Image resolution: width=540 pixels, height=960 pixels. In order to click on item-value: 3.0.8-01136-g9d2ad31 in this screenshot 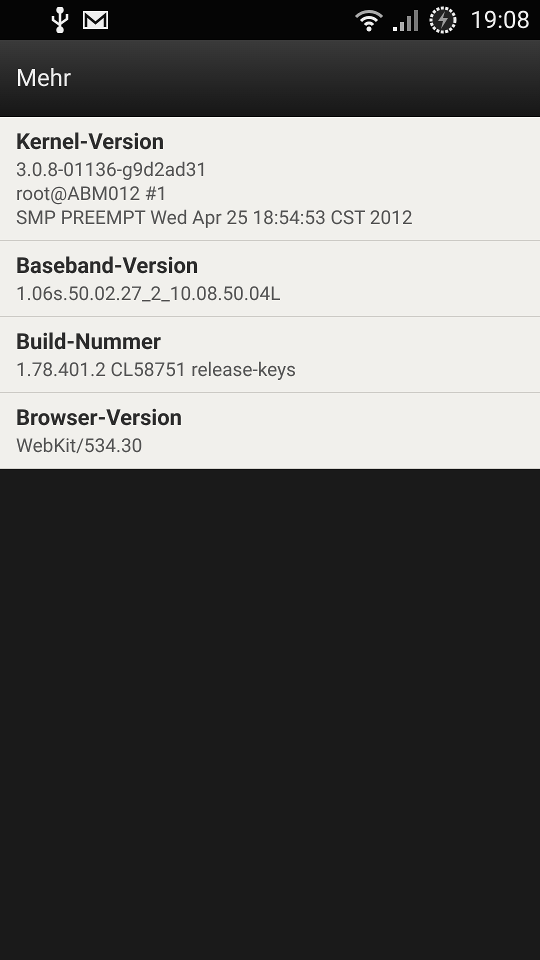, I will do `click(112, 170)`.